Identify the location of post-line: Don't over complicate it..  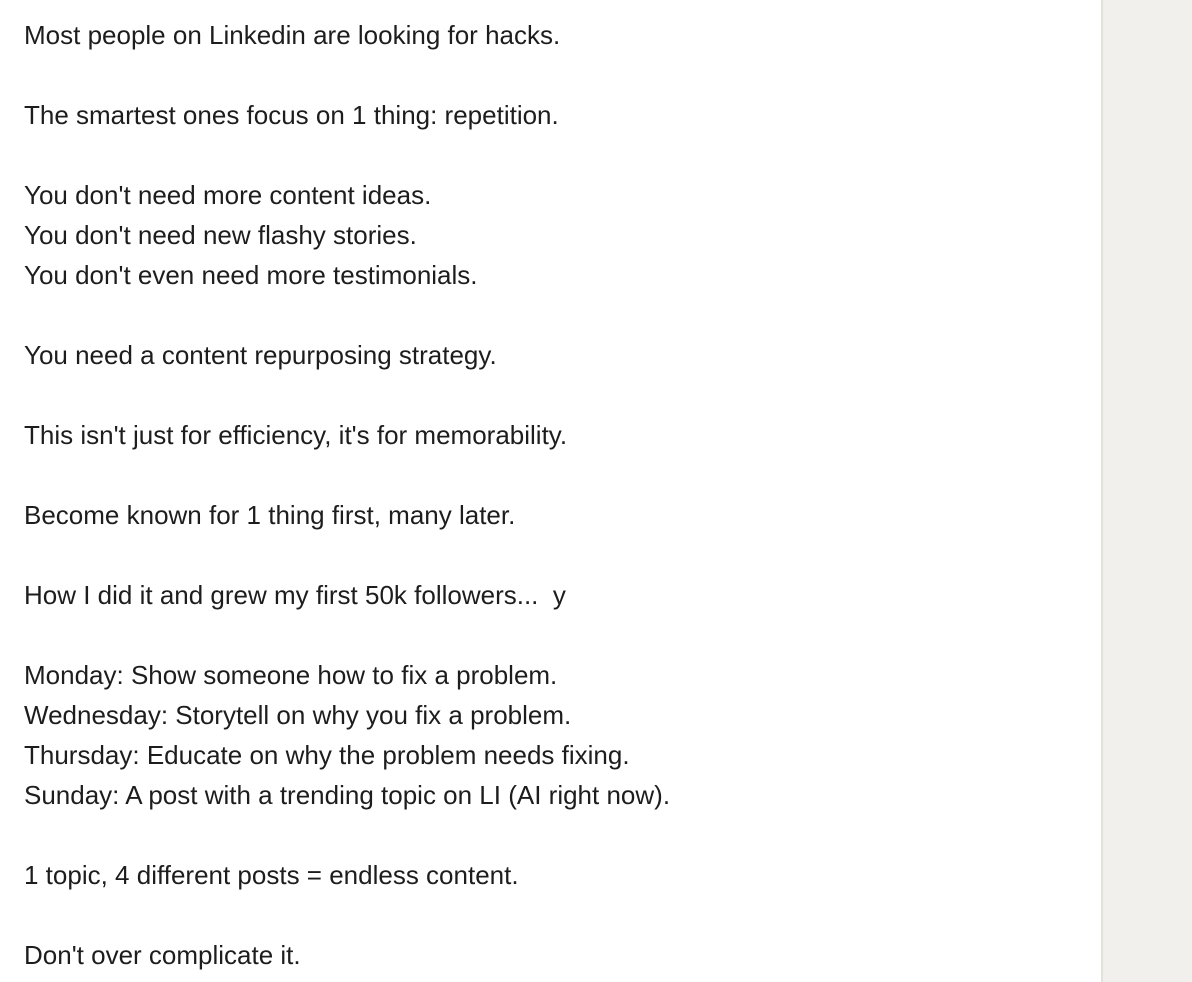
(162, 955).